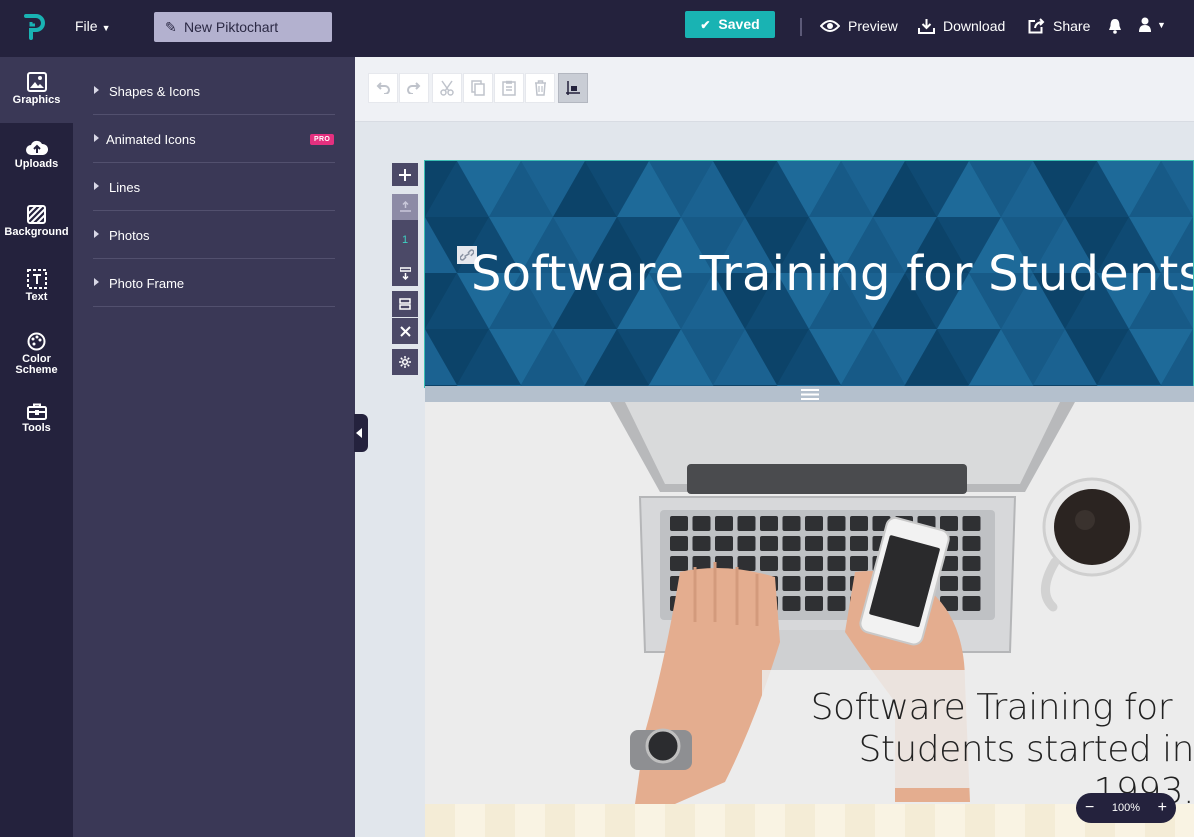 This screenshot has width=1194, height=837. I want to click on zoom-out-button: −, so click(1089, 808).